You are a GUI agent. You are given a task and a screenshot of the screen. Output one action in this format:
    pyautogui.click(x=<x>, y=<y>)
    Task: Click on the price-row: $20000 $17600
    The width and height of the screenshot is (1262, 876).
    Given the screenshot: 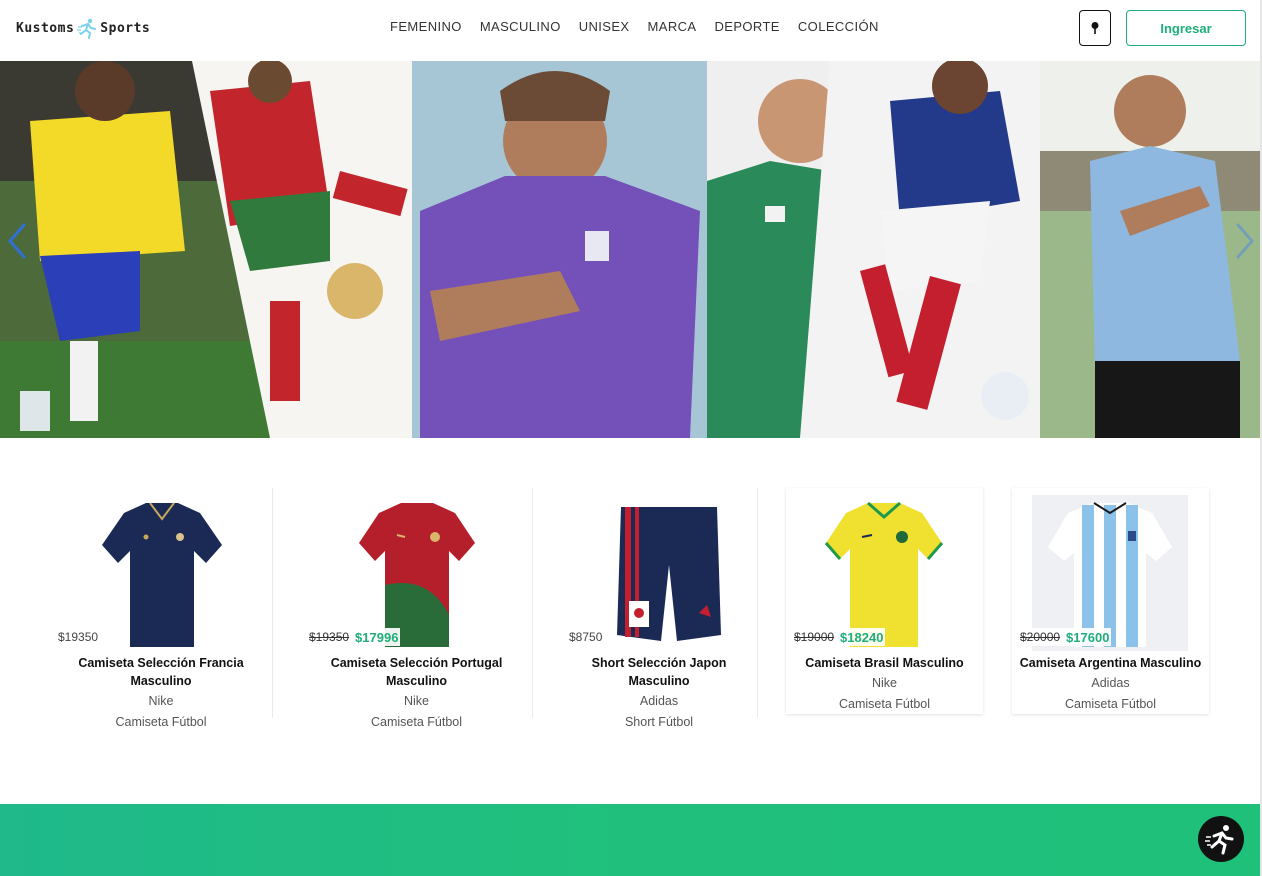 What is the action you would take?
    pyautogui.click(x=1065, y=637)
    